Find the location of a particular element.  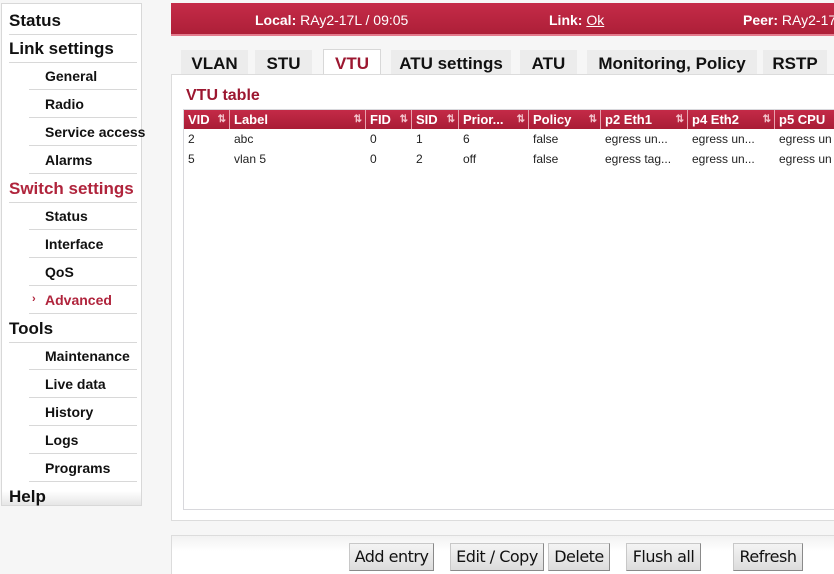

sidebar-item-programs: Programs is located at coordinates (83, 468).